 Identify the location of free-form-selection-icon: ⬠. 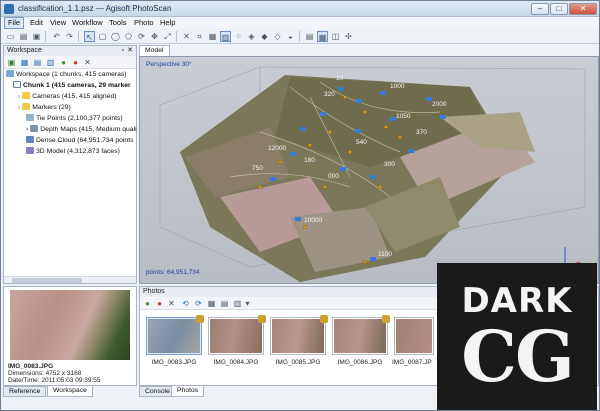
(128, 36).